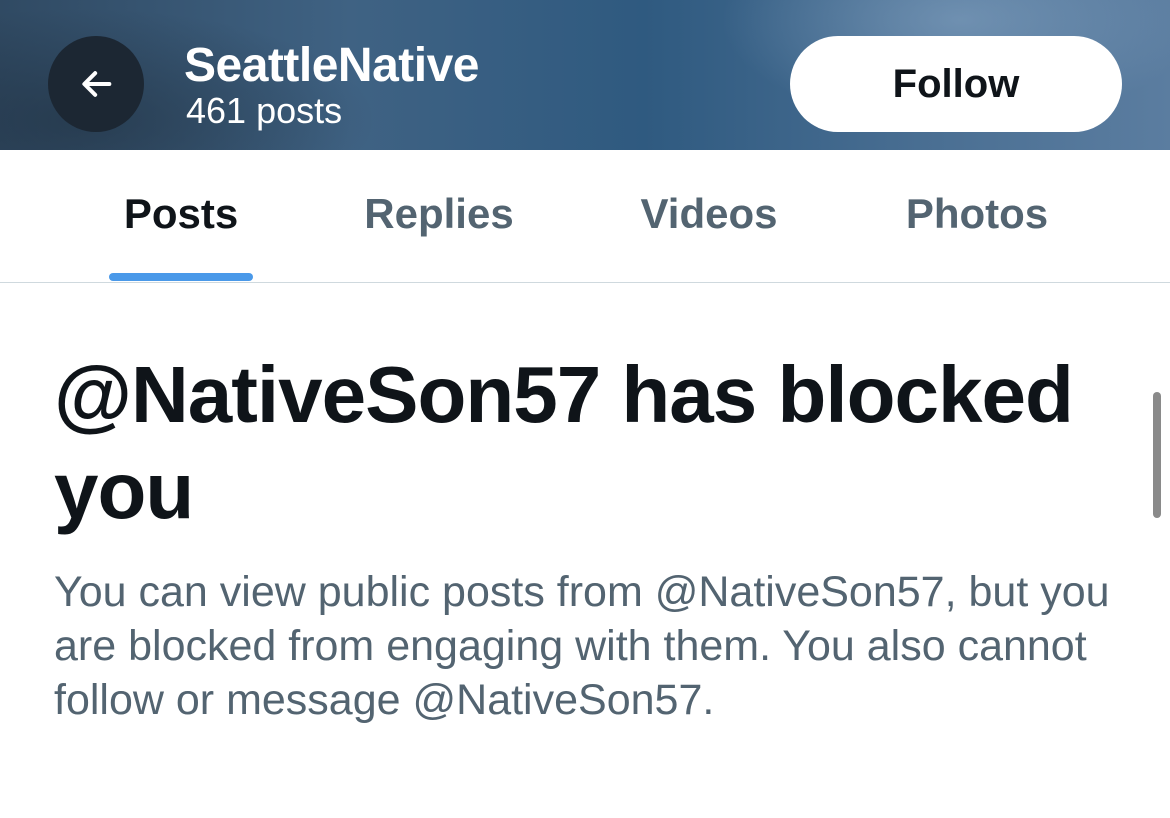 The width and height of the screenshot is (1170, 818). I want to click on active-tab-indicator, so click(181, 277).